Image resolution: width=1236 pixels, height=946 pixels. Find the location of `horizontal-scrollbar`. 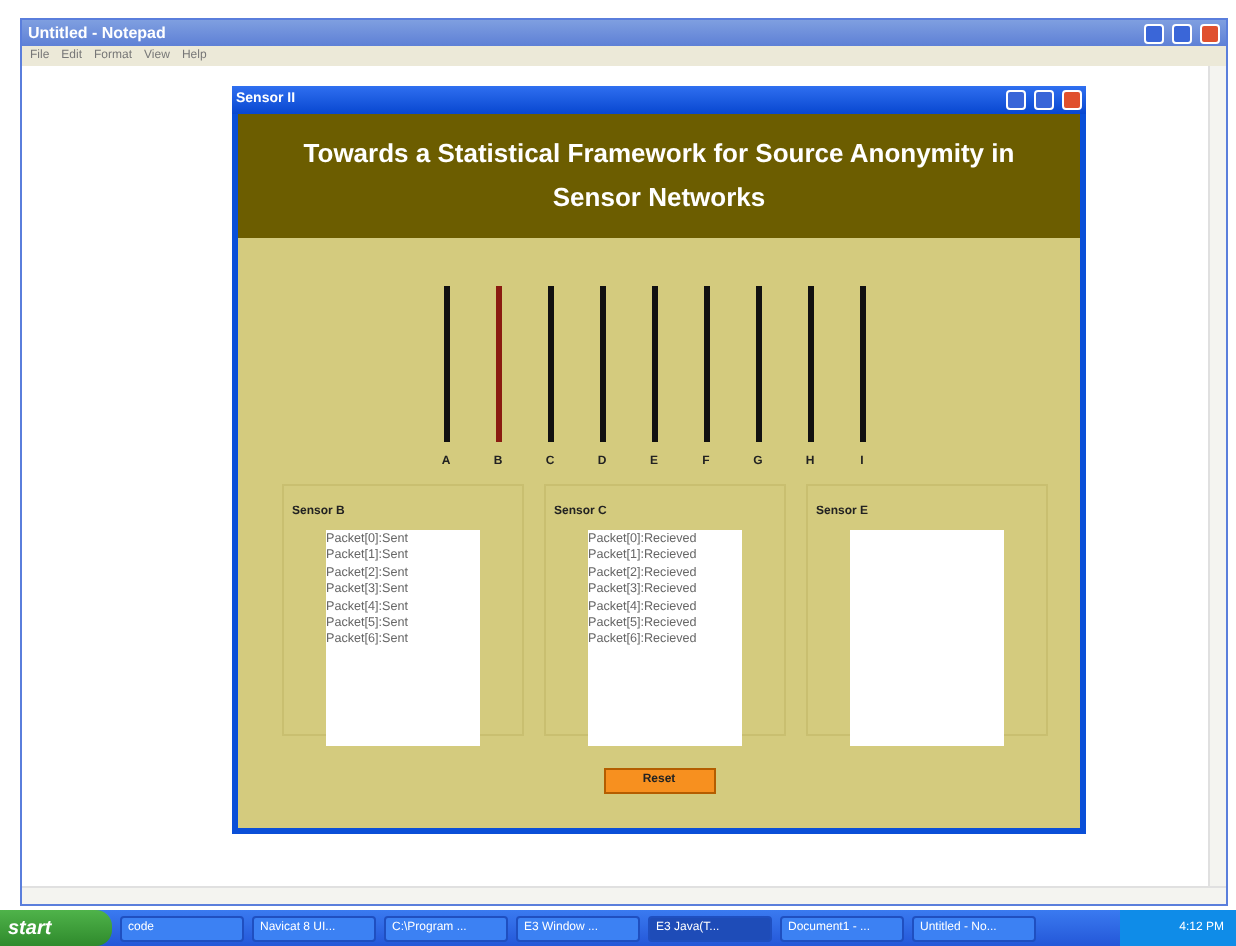

horizontal-scrollbar is located at coordinates (624, 895).